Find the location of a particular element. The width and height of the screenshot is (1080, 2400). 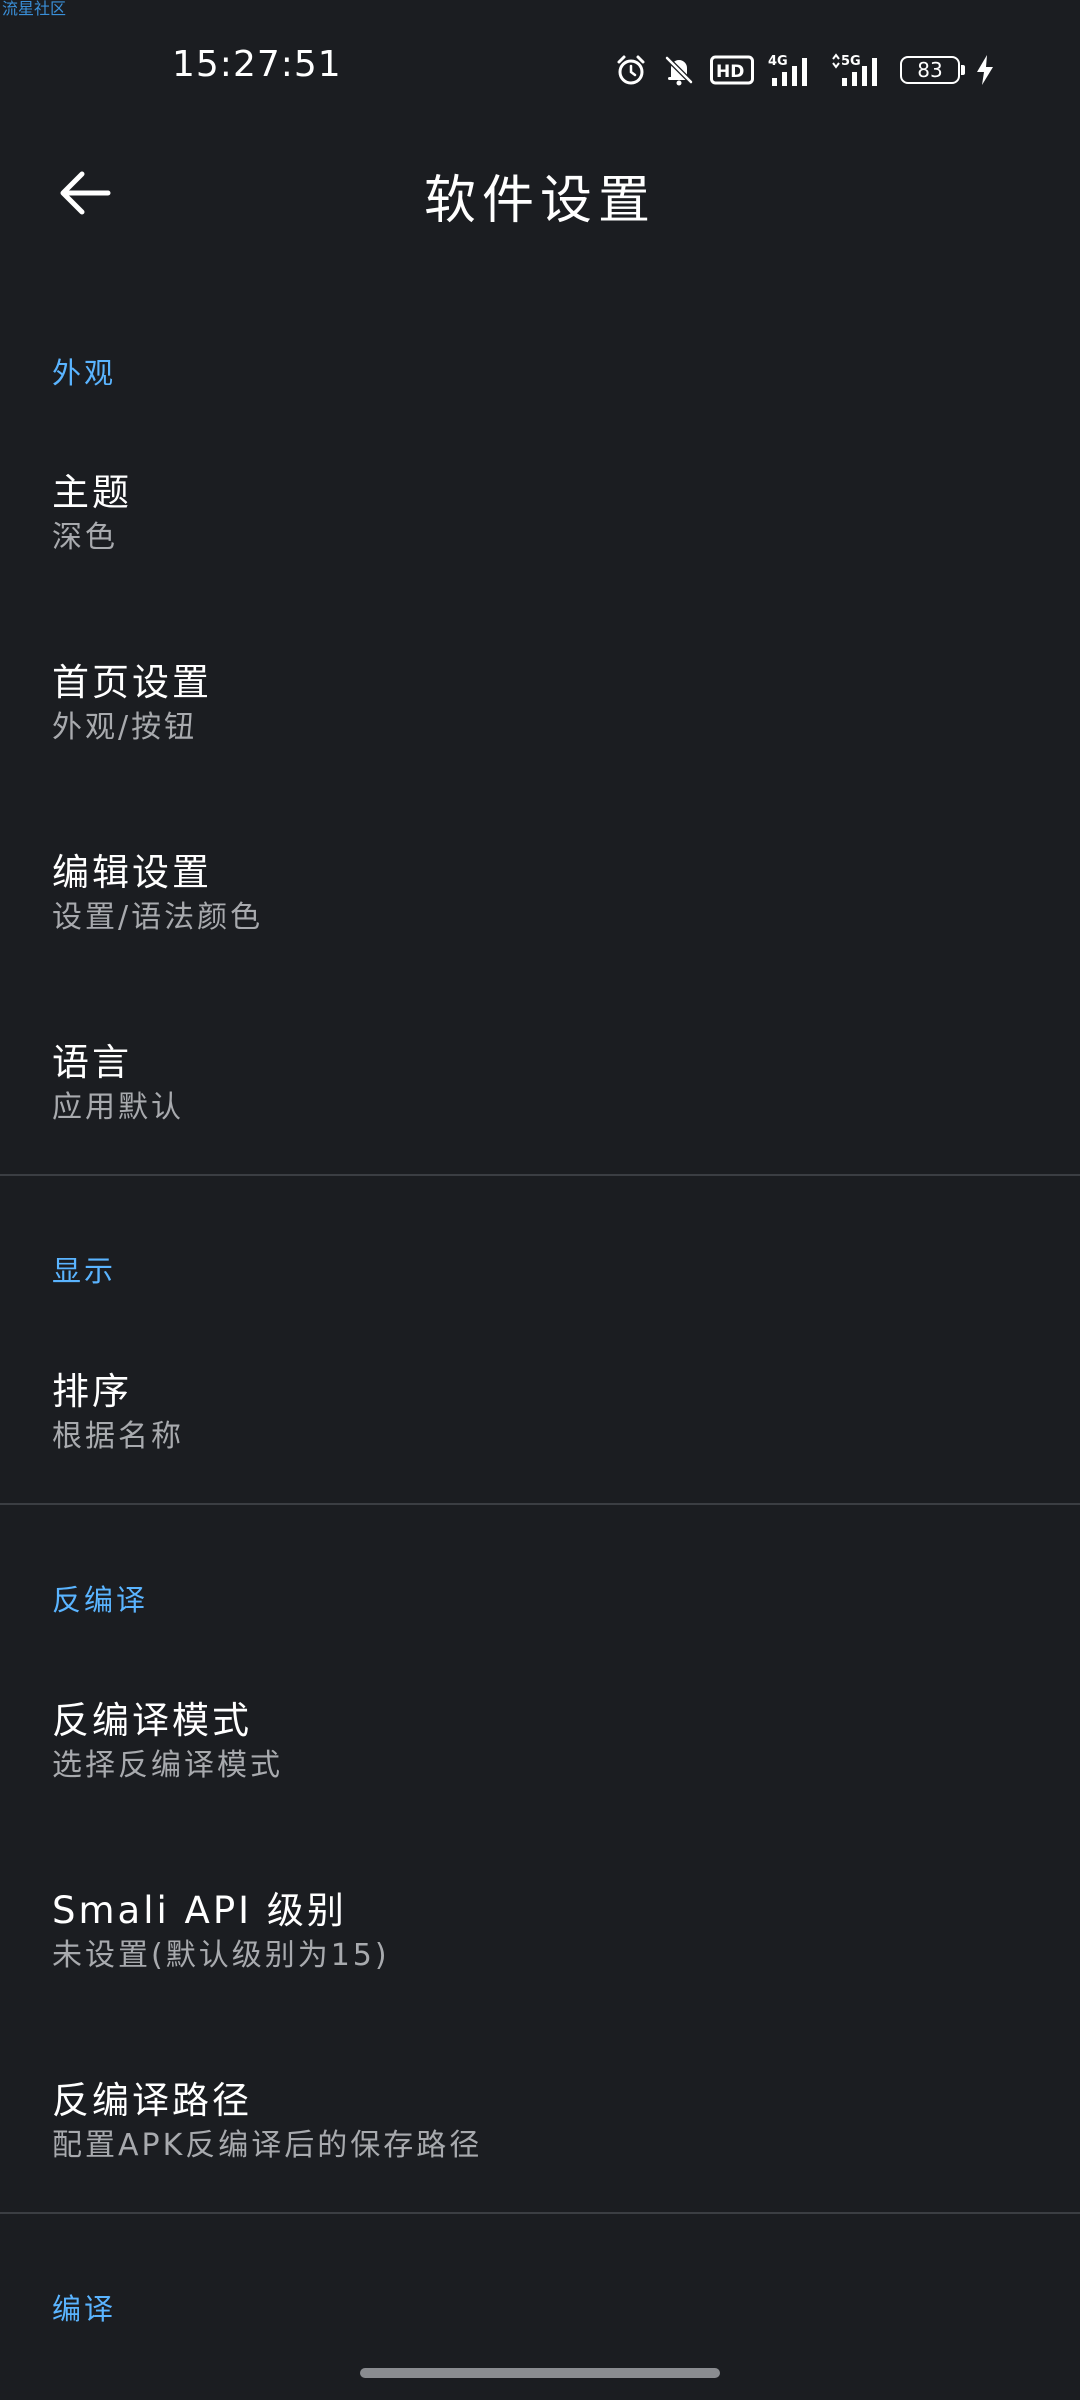

pref-summary: 选择反编译模式 is located at coordinates (167, 1765).